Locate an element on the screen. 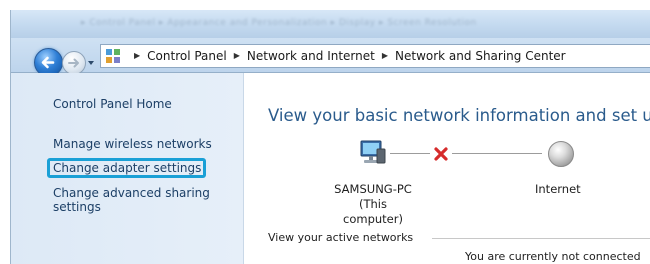  breadcrumb-network-sharing-center: Network and Sharing Center is located at coordinates (480, 56).